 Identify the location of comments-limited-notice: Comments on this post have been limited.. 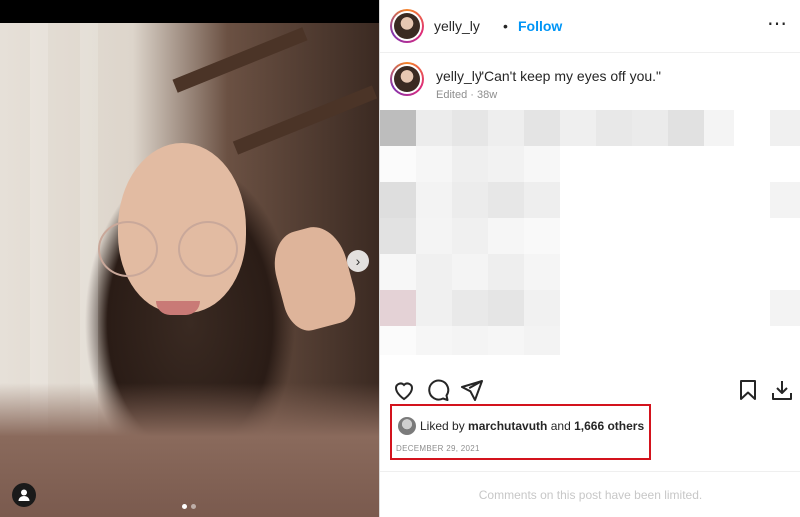
(590, 495).